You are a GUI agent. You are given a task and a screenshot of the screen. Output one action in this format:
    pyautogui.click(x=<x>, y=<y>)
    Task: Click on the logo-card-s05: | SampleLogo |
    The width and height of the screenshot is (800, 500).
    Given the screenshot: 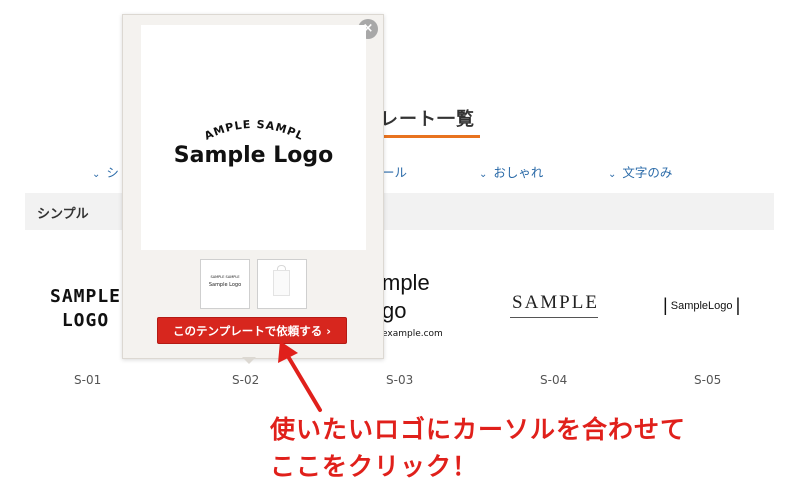 What is the action you would take?
    pyautogui.click(x=701, y=305)
    